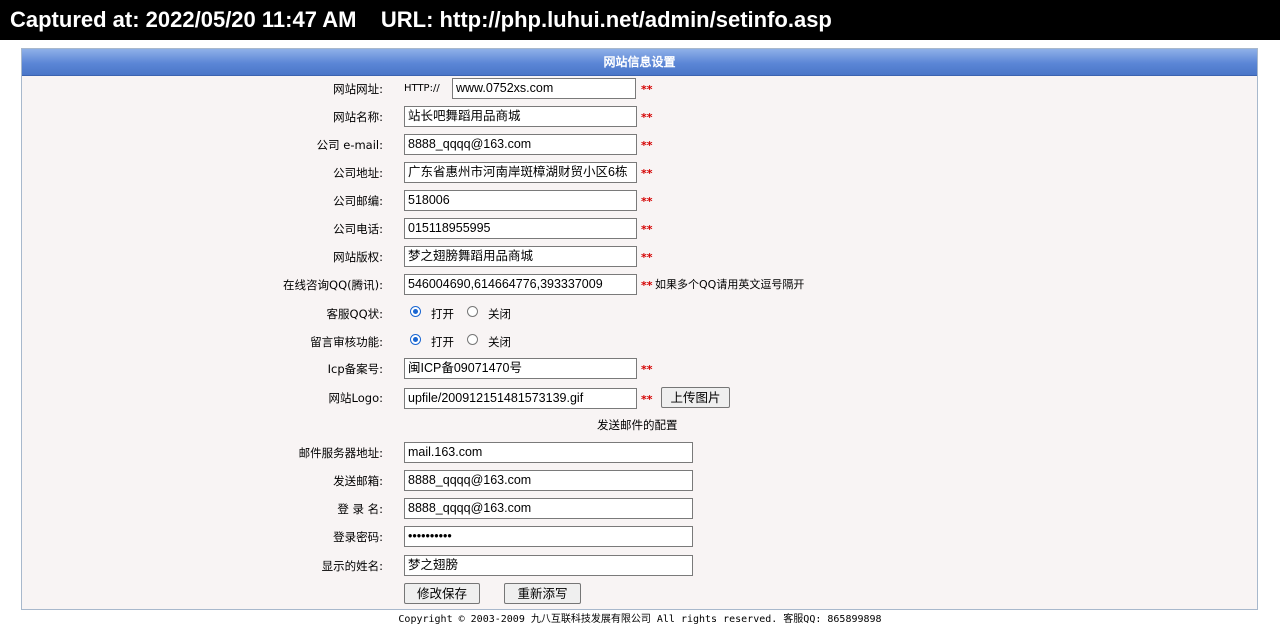 This screenshot has height=640, width=1280. Describe the element at coordinates (520, 144) in the screenshot. I see `company-email-input: 8888_qqqq@163.com` at that location.